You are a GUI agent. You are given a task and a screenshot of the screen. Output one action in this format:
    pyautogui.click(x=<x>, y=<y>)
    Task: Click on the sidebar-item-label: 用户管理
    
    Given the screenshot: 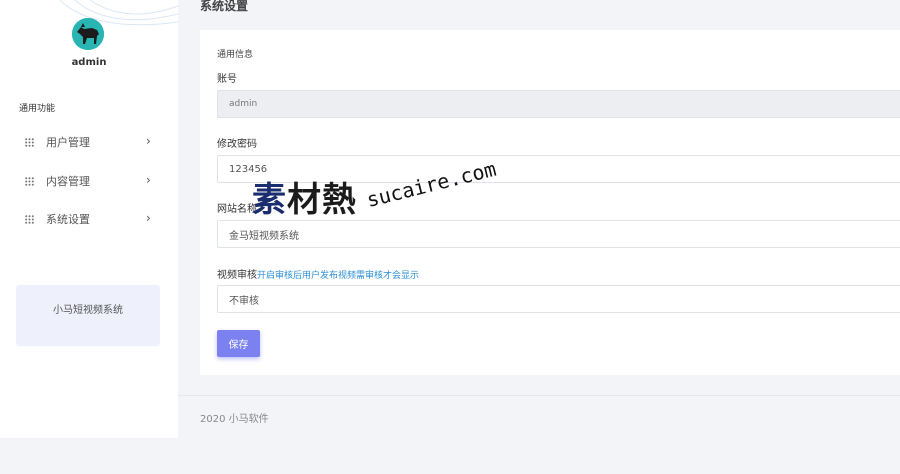 What is the action you would take?
    pyautogui.click(x=68, y=142)
    